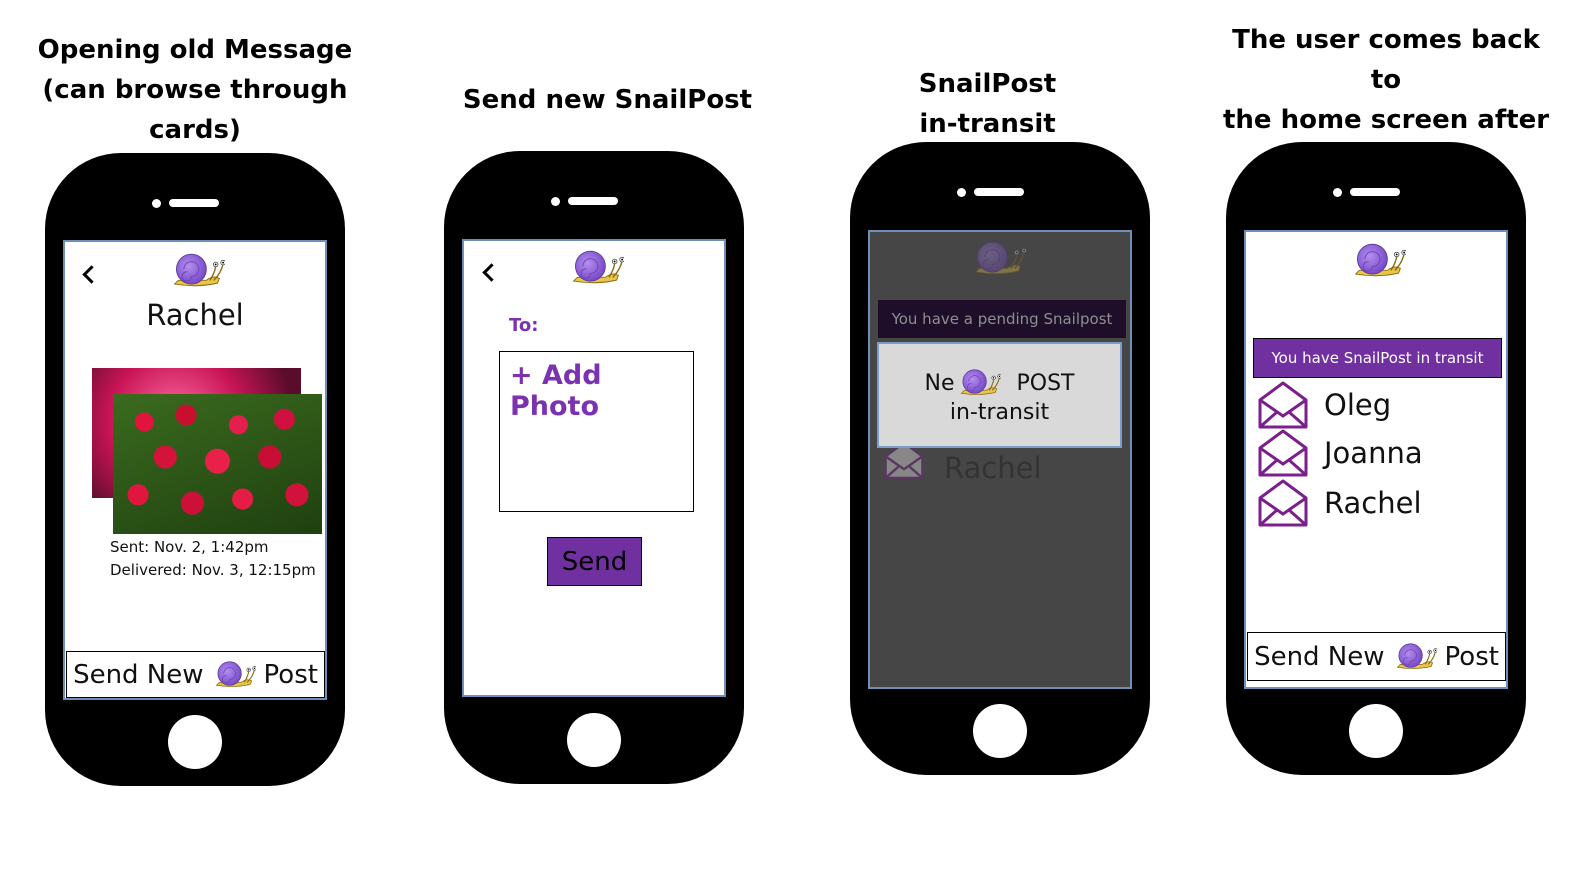 The width and height of the screenshot is (1586, 882). Describe the element at coordinates (1002, 319) in the screenshot. I see `pending-snailpost-banner: You have a pending Snailpost` at that location.